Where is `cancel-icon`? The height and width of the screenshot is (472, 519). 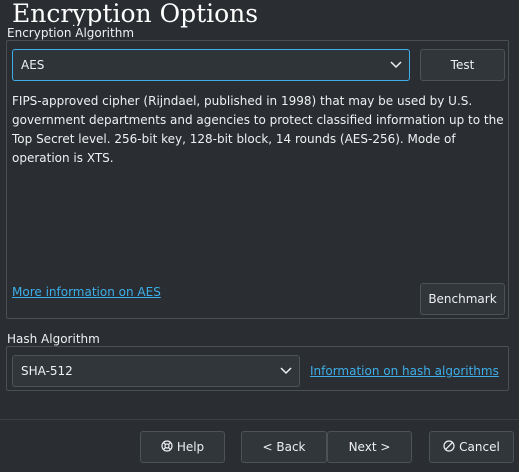
cancel-icon is located at coordinates (449, 448).